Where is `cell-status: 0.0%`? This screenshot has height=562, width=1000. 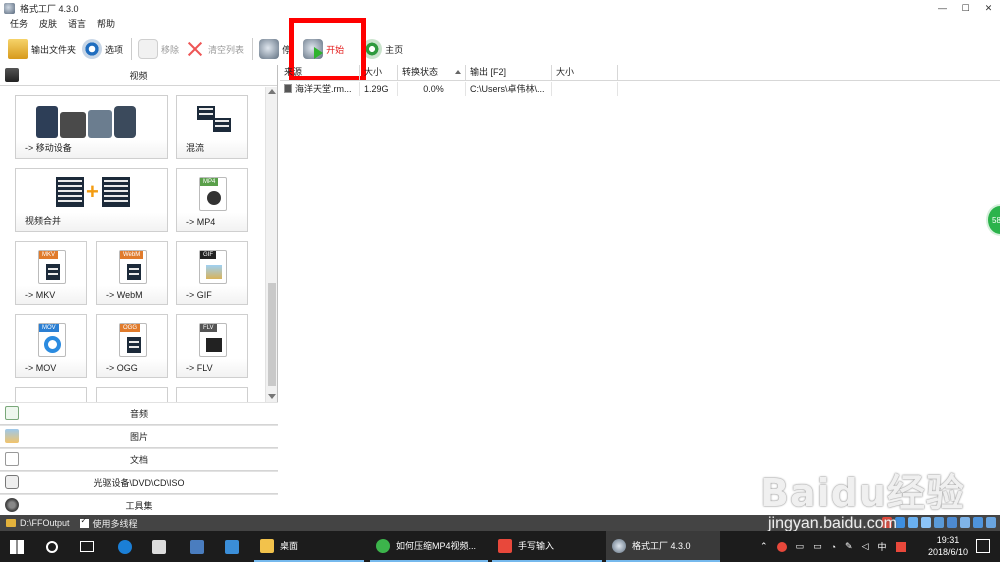 cell-status: 0.0% is located at coordinates (432, 89).